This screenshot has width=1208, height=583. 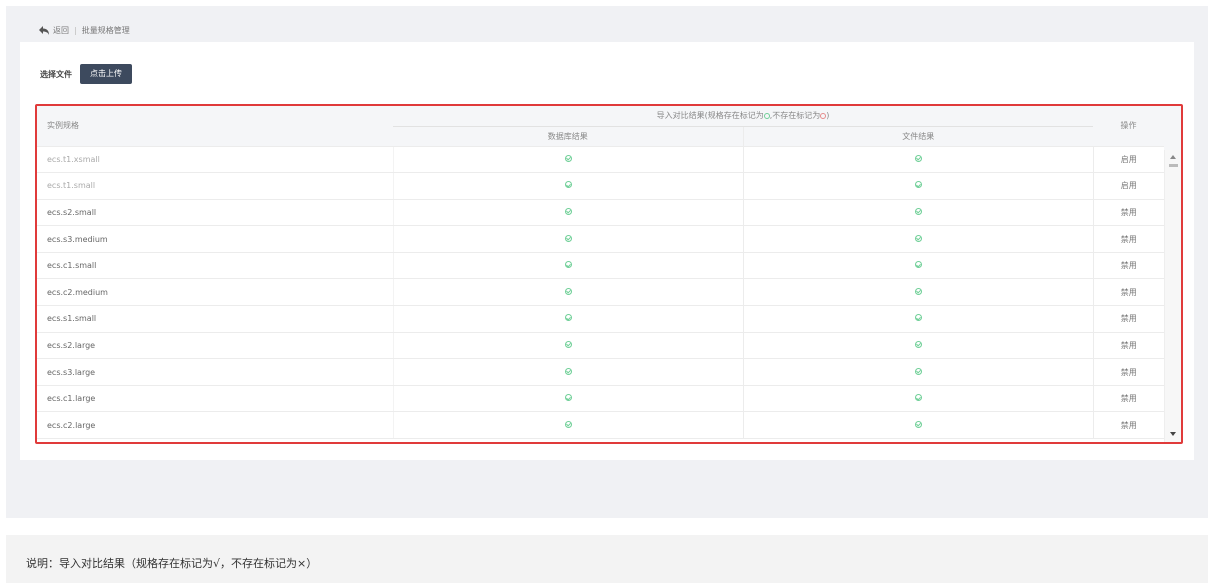 What do you see at coordinates (215, 126) in the screenshot?
I see `column-header-spec: 实例规格` at bounding box center [215, 126].